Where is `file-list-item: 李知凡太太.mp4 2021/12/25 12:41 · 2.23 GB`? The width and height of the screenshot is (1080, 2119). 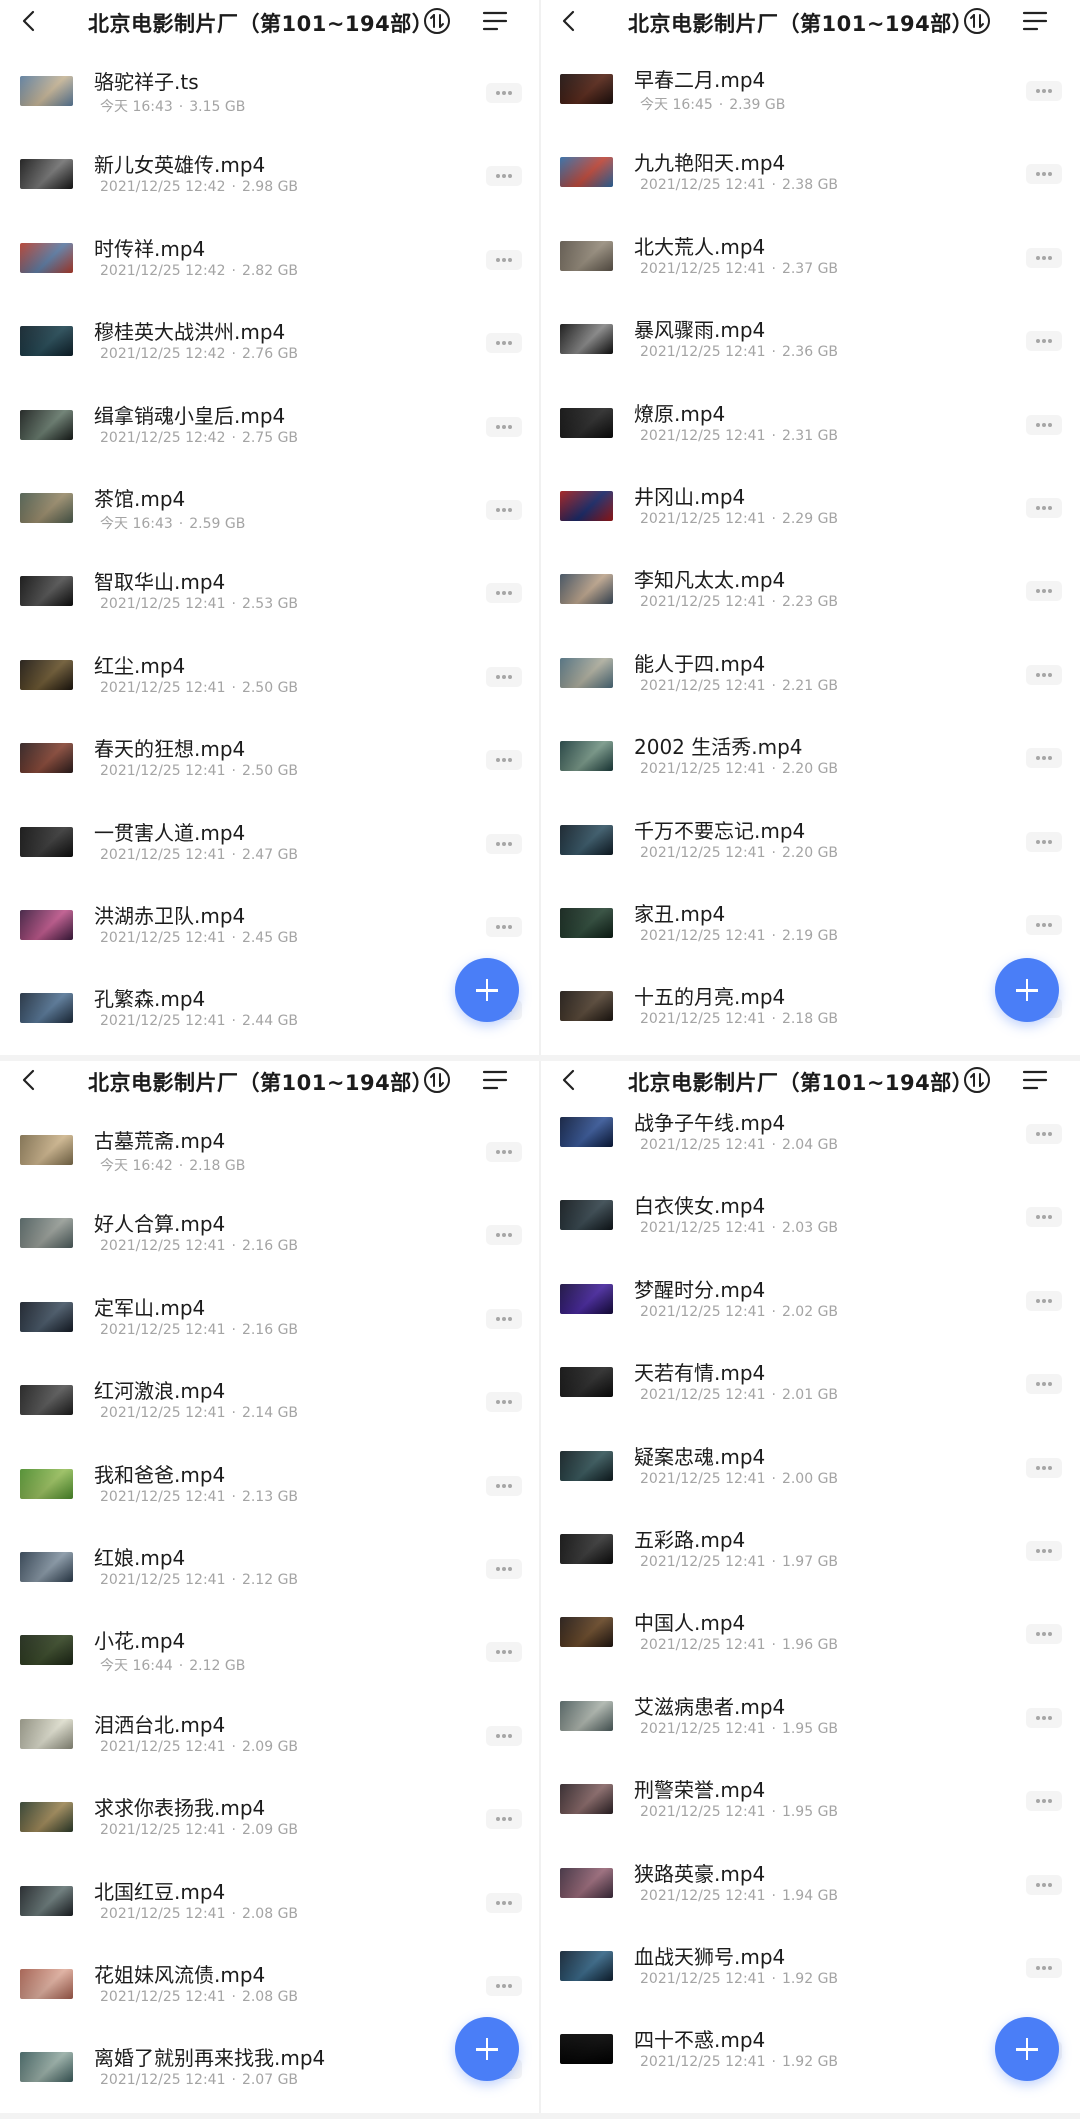 file-list-item: 李知凡太太.mp4 2021/12/25 12:41 · 2.23 GB is located at coordinates (810, 593).